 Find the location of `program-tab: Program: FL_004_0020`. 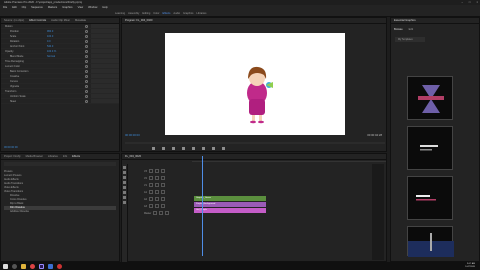

program-tab: Program: FL_004_0020 is located at coordinates (138, 20).